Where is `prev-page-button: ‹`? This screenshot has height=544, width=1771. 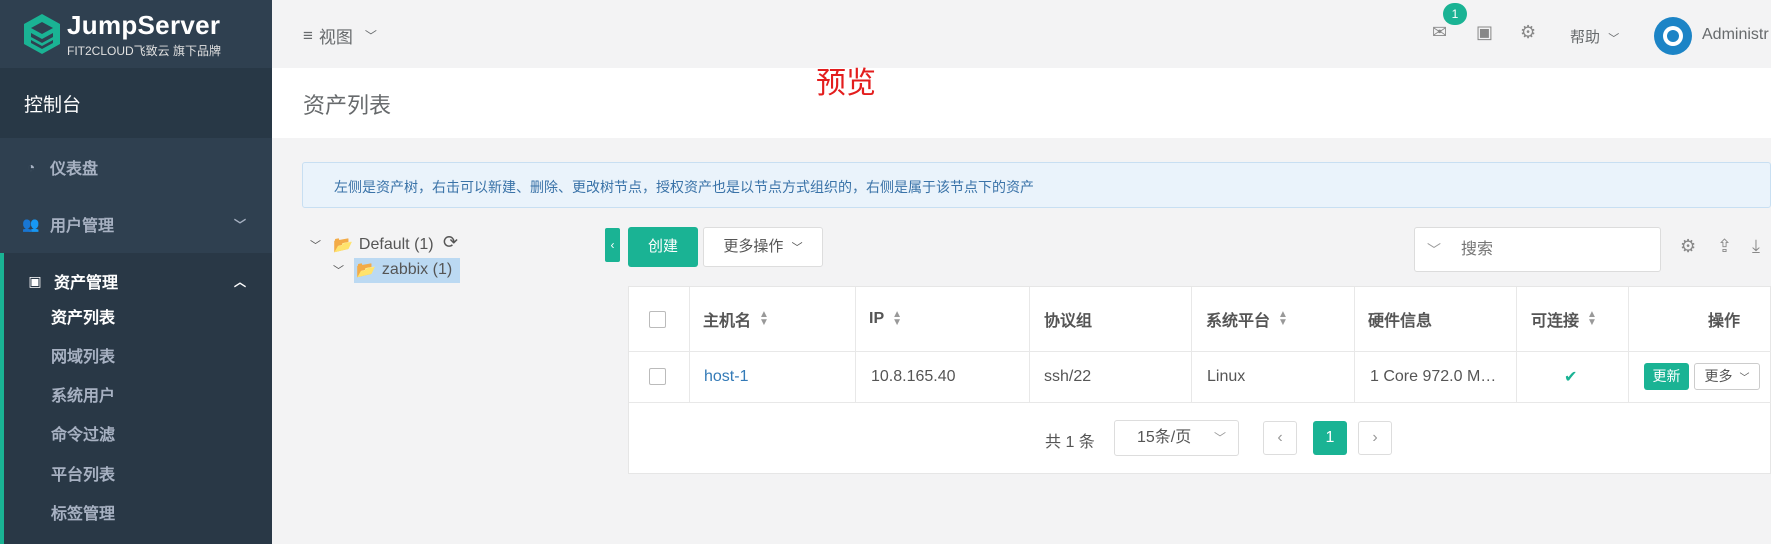 prev-page-button: ‹ is located at coordinates (1280, 438).